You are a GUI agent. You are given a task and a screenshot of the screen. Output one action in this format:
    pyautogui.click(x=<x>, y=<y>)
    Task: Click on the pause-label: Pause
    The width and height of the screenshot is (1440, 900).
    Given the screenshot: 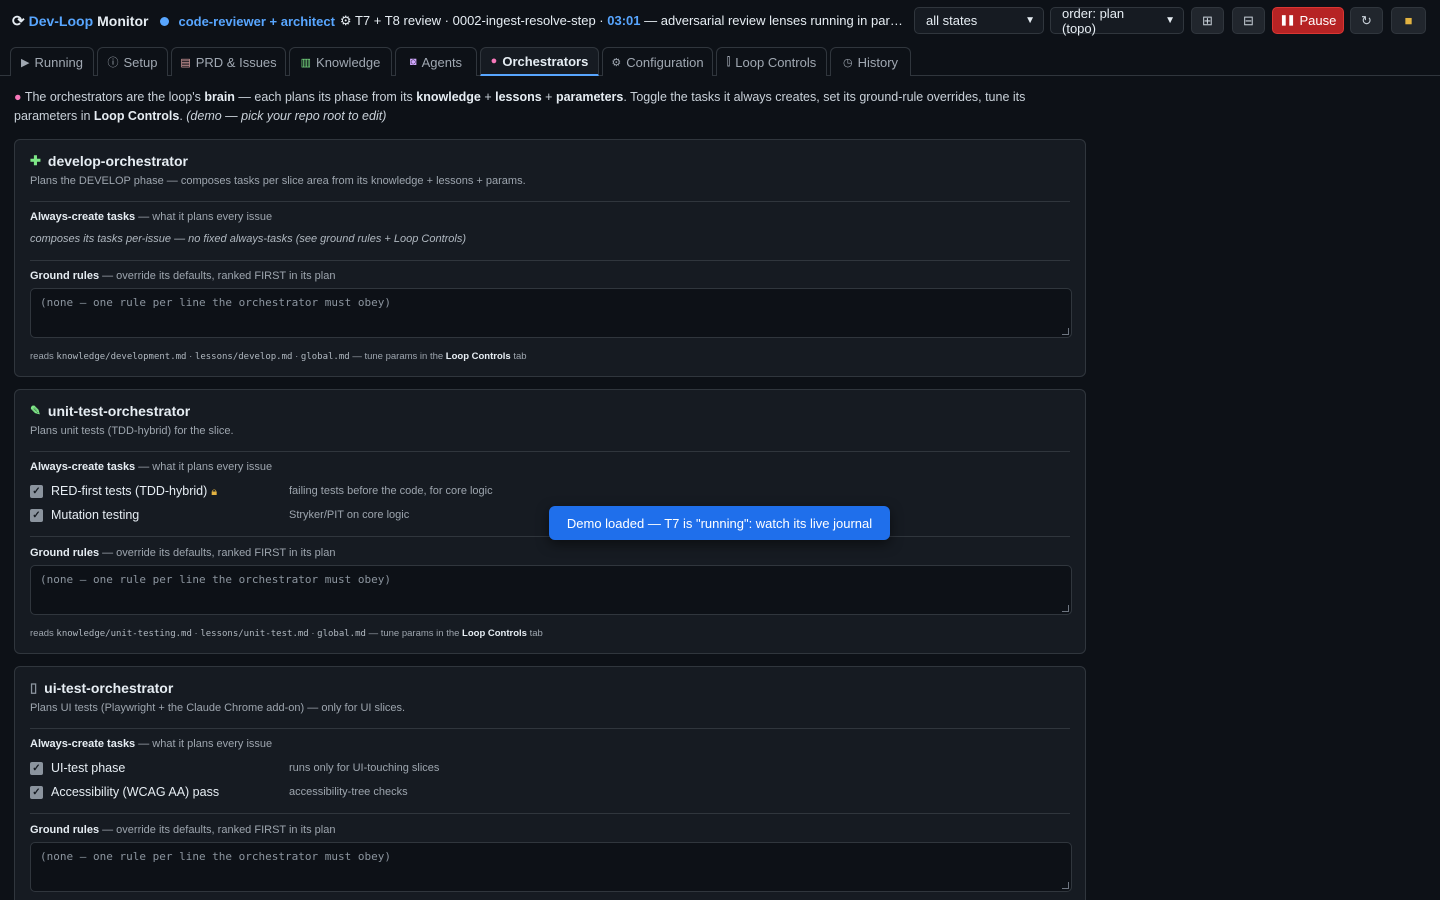 What is the action you would take?
    pyautogui.click(x=1318, y=20)
    